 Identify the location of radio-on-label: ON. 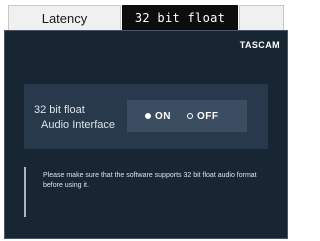
(163, 116).